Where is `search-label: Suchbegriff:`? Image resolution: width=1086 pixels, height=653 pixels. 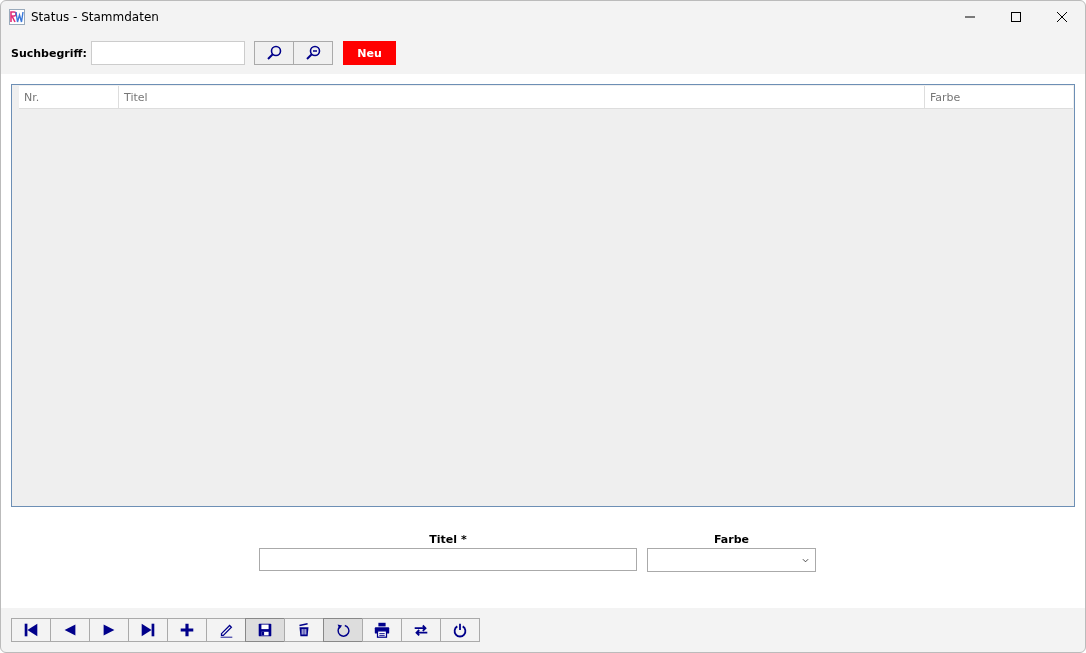 search-label: Suchbegriff: is located at coordinates (49, 53).